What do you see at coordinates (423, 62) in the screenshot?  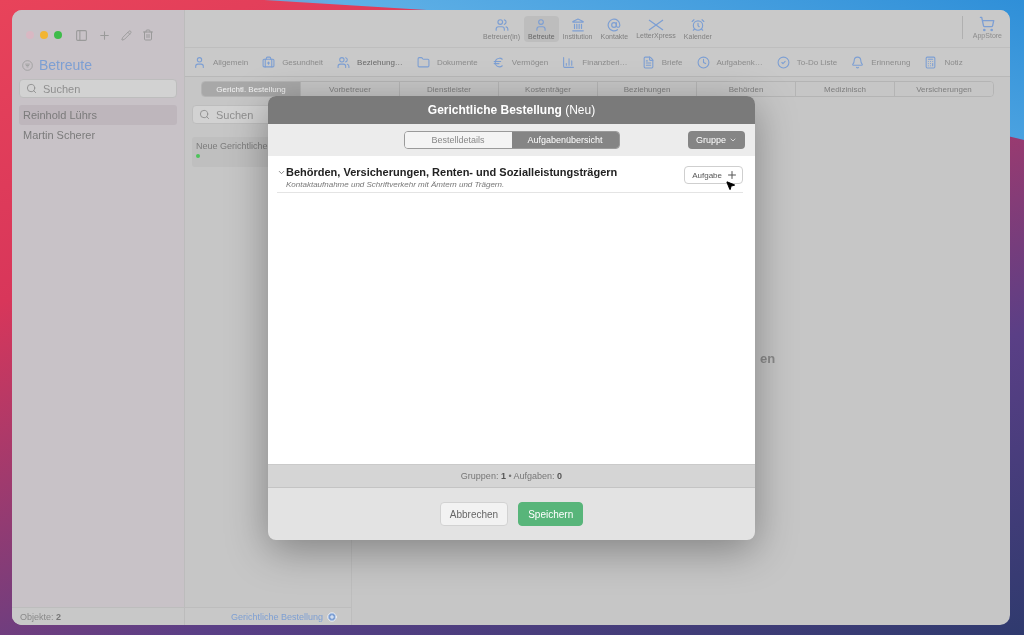 I see `folder-icon` at bounding box center [423, 62].